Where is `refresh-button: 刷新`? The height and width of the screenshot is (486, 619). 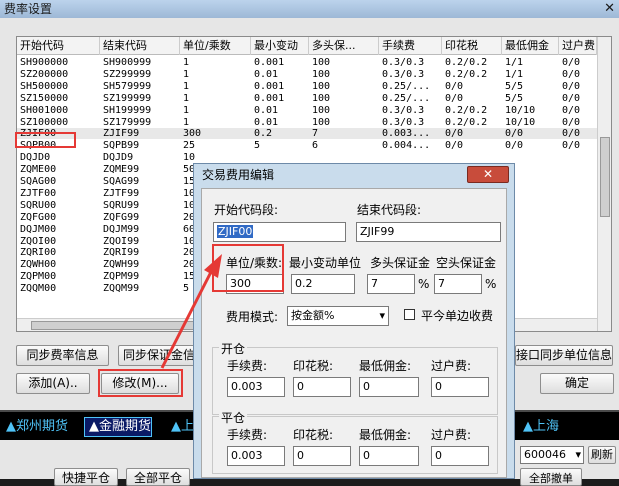
refresh-button: 刷新 is located at coordinates (602, 455).